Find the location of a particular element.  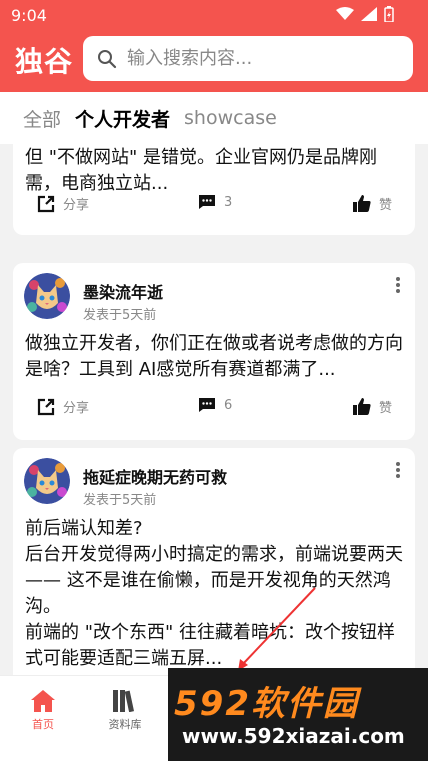

status-time: 9:04 is located at coordinates (29, 15).